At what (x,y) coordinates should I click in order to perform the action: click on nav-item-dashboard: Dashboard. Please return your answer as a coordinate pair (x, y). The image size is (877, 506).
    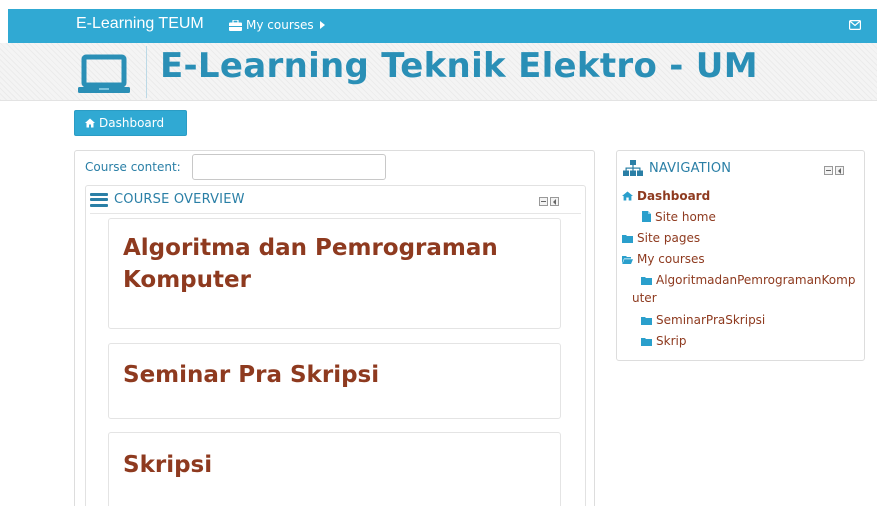
    Looking at the image, I should click on (666, 196).